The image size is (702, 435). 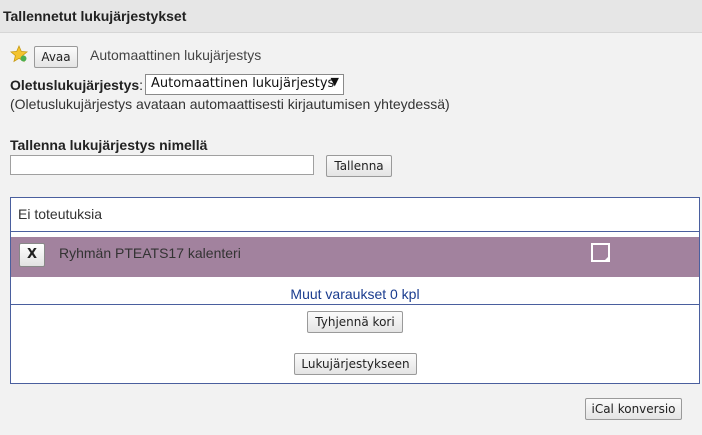 What do you see at coordinates (355, 257) in the screenshot?
I see `cart-item-row: X Ryhmän PTEATS17 kalenteri` at bounding box center [355, 257].